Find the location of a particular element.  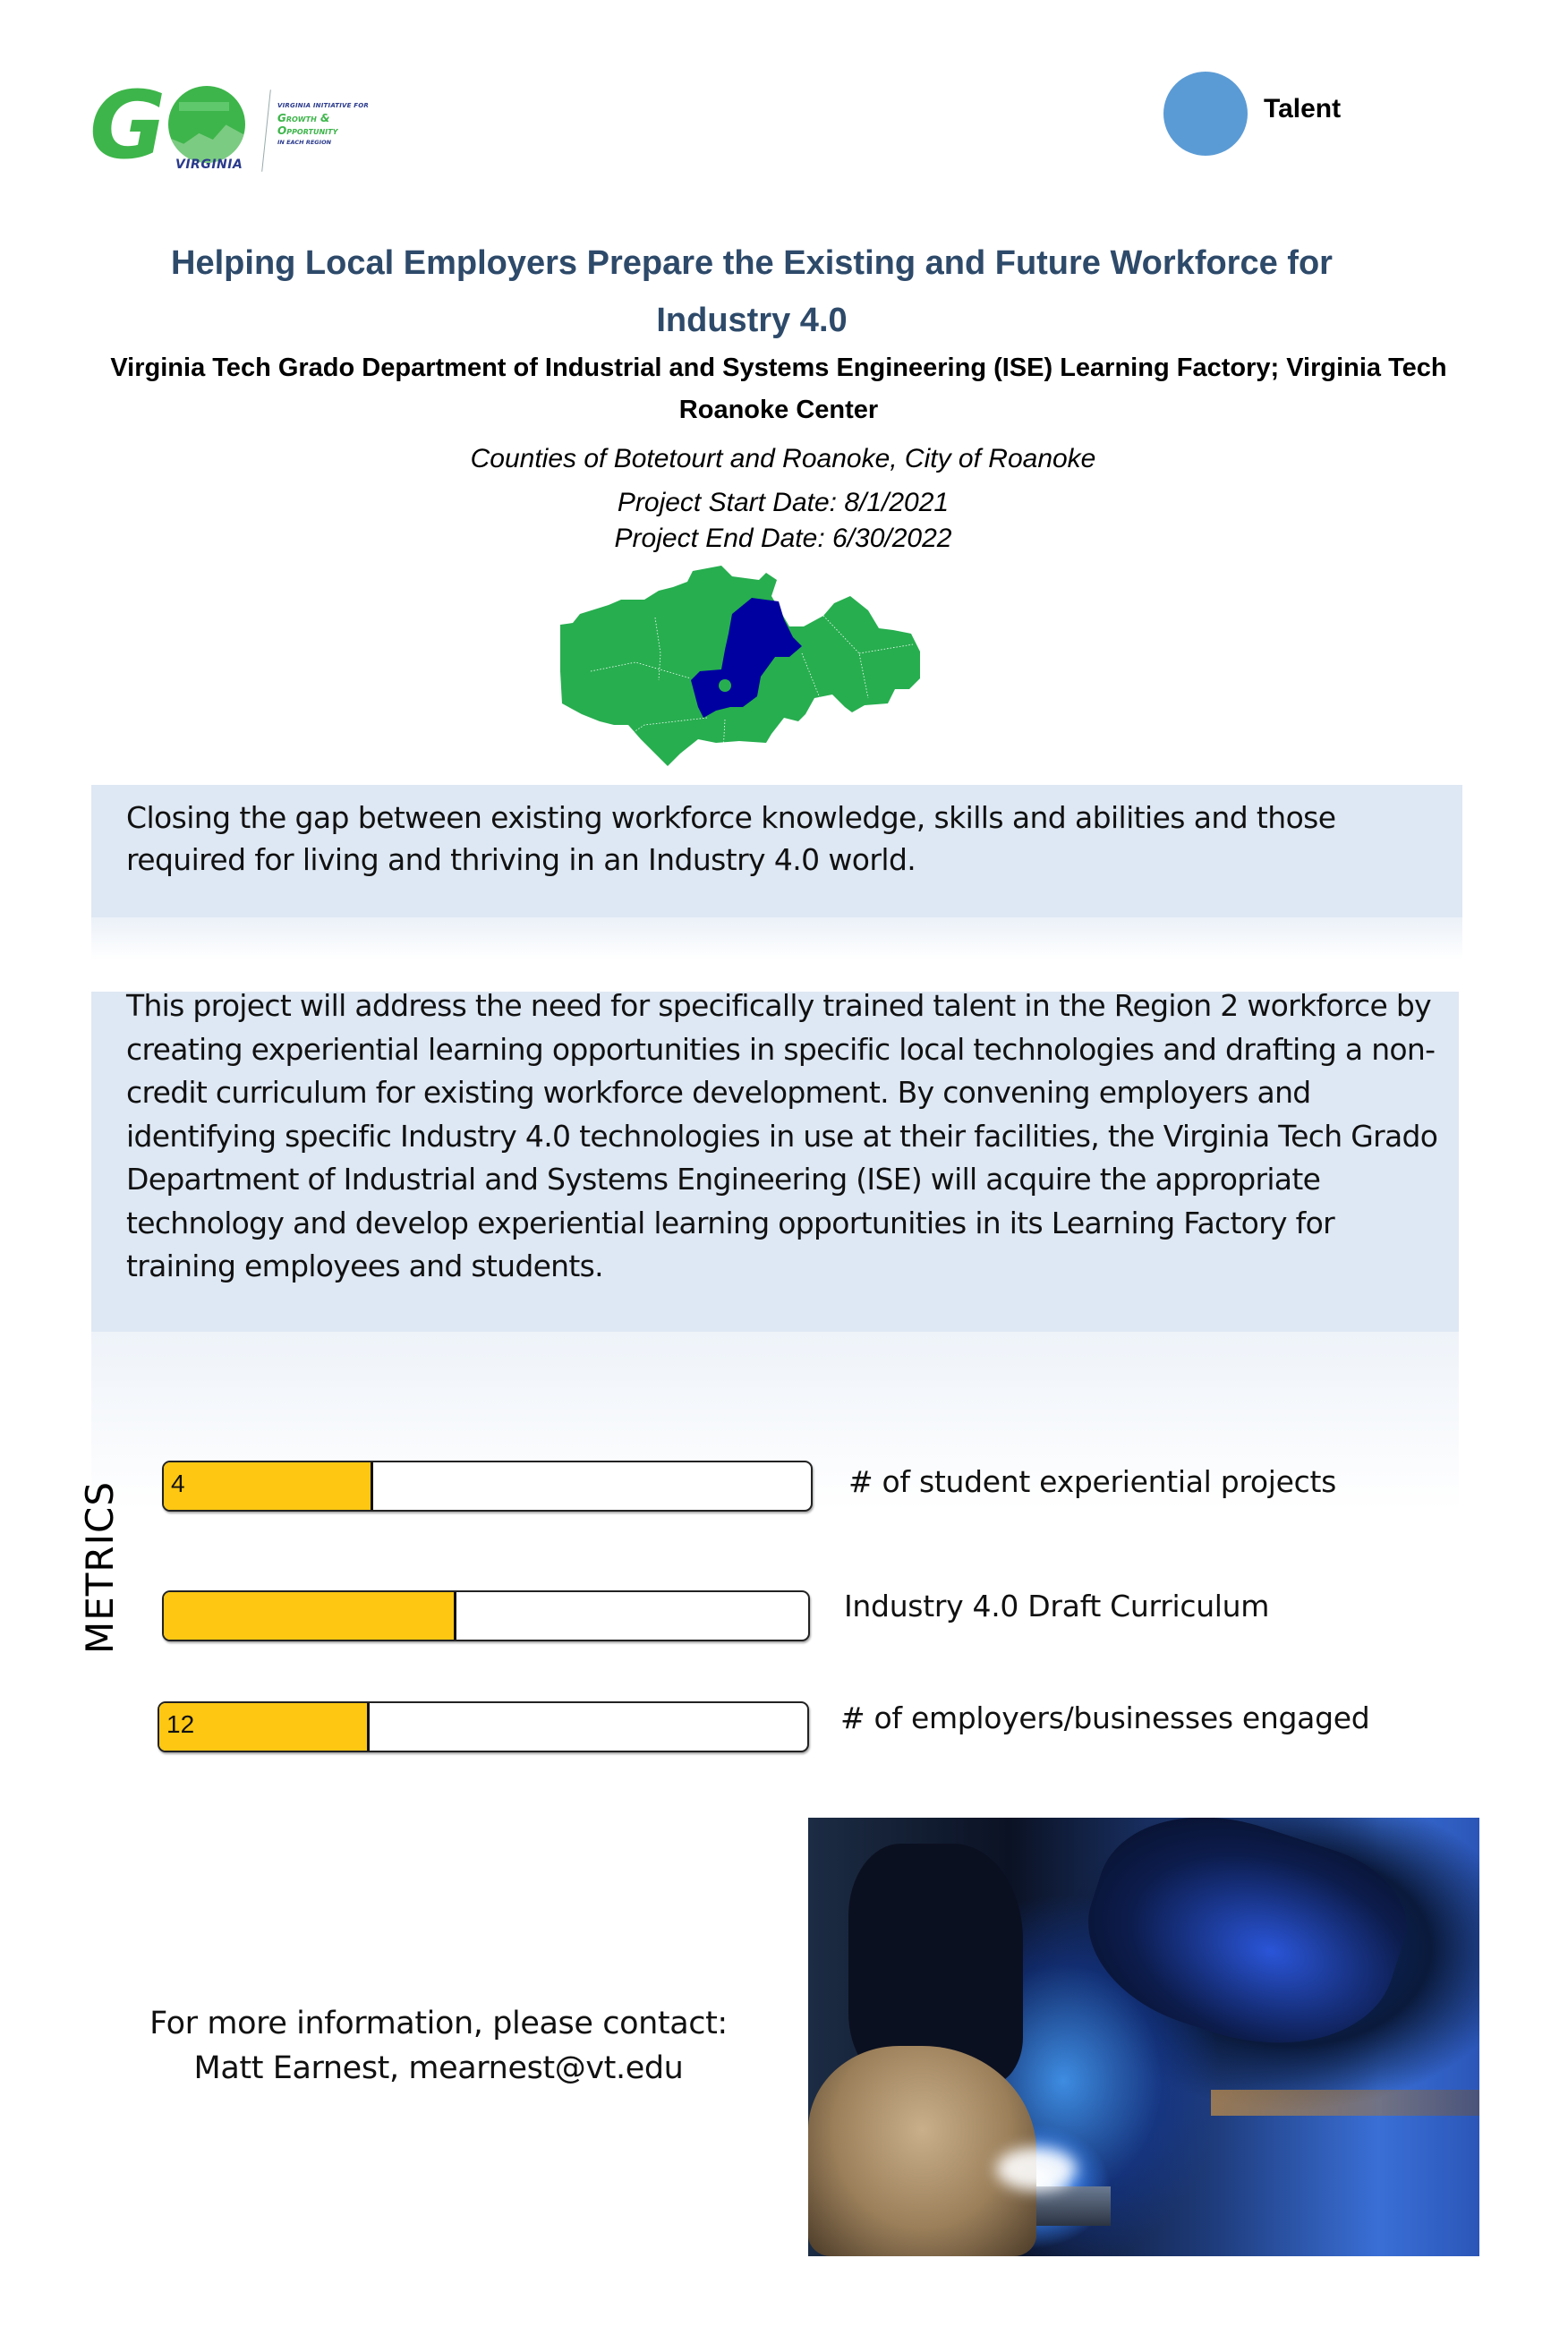

logo-wordmark: VIRGINIA is located at coordinates (209, 165).